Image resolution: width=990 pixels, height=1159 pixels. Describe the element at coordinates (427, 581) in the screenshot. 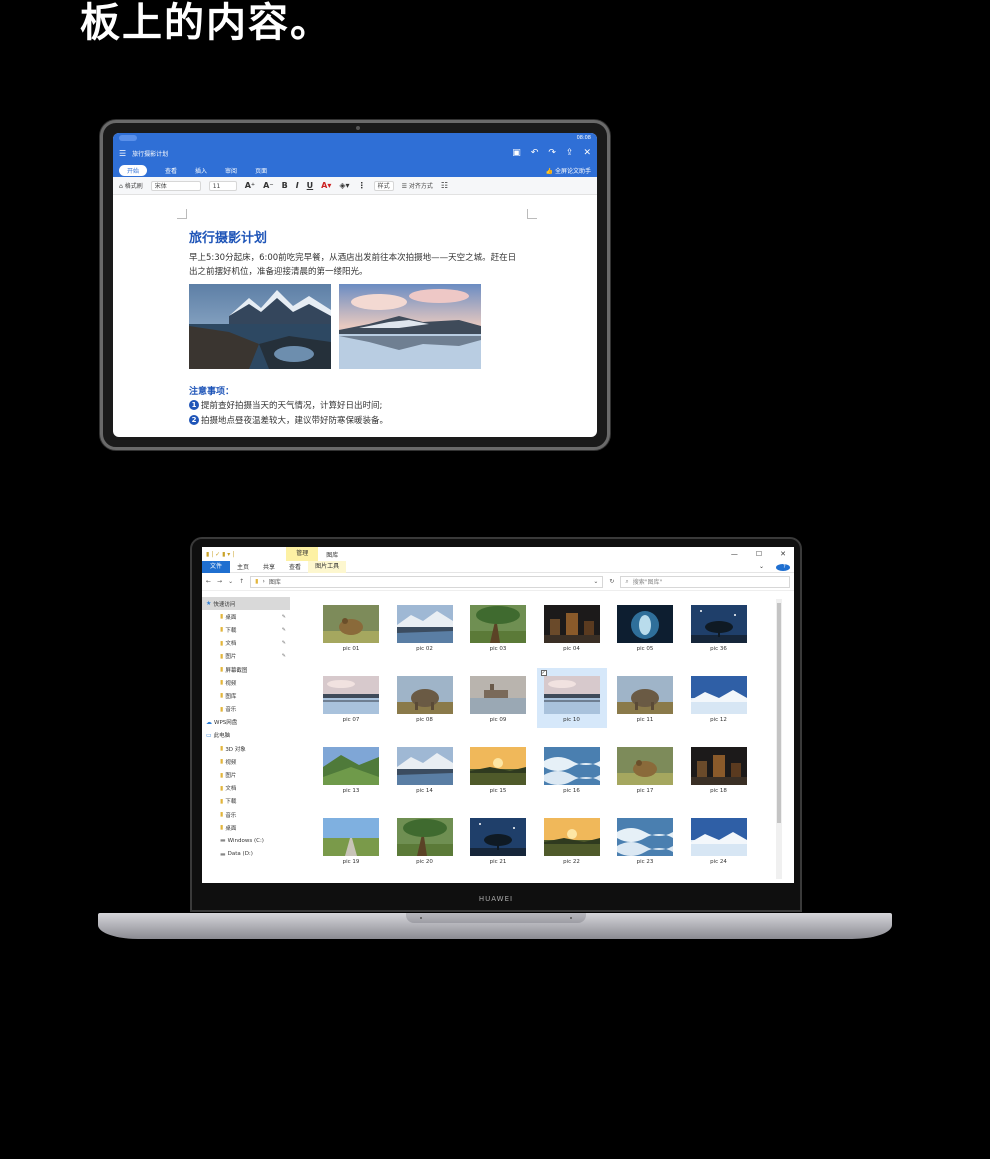

I see `address-bar: ▮ › 图库 ⌄` at that location.